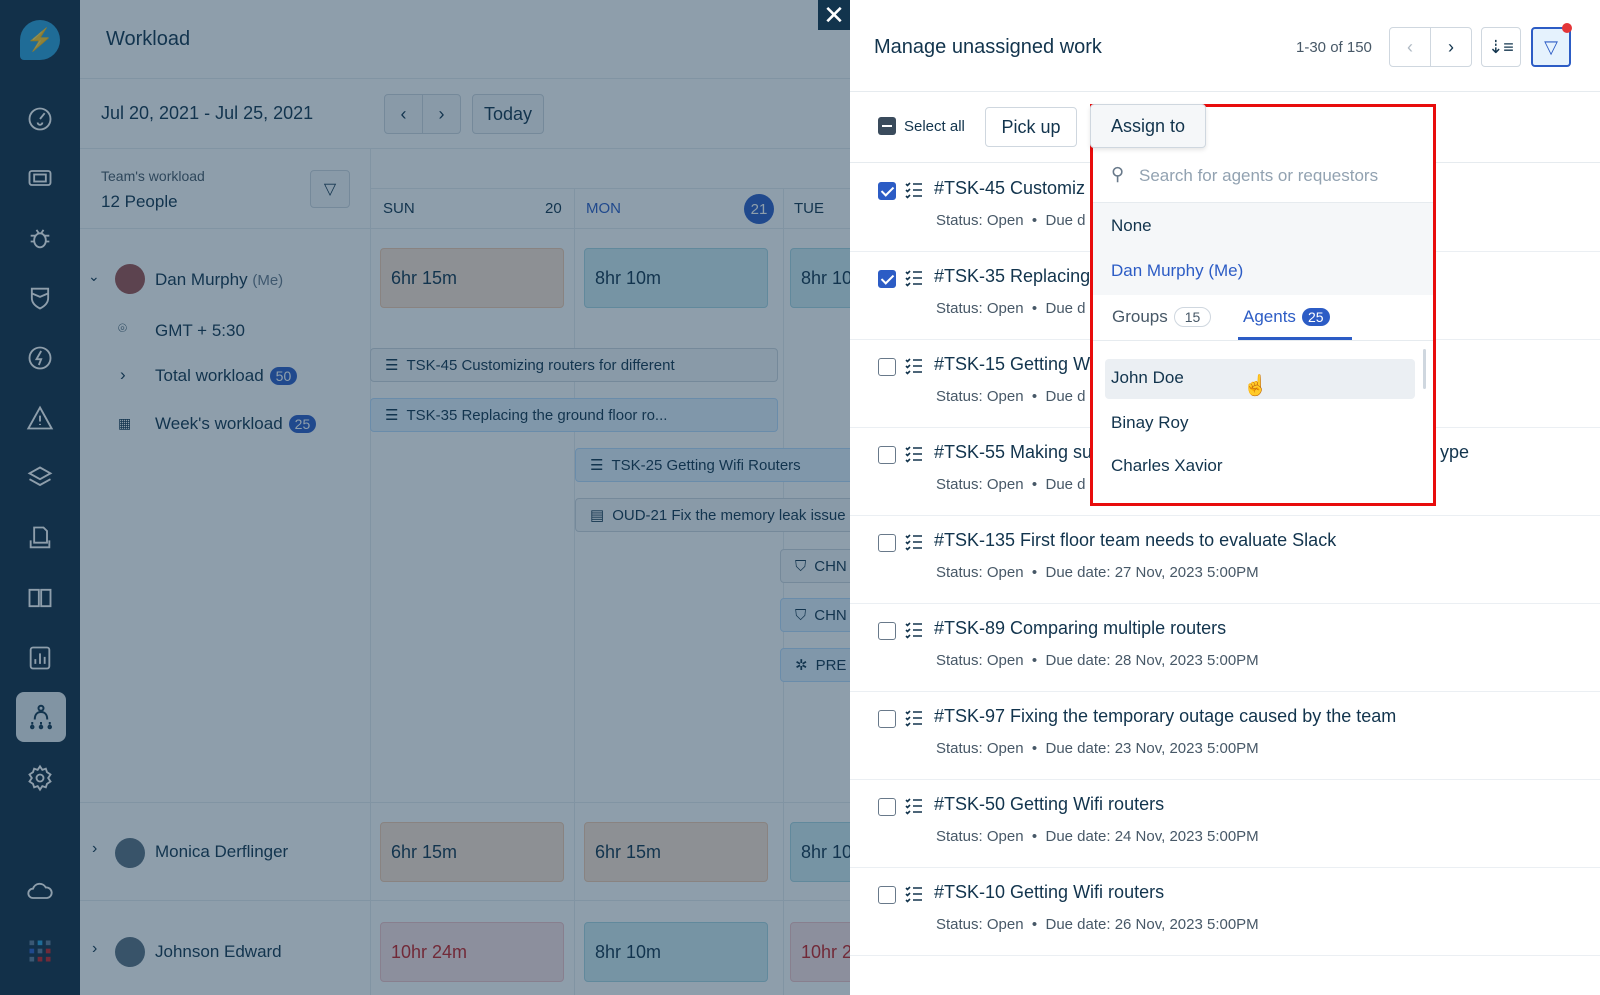  I want to click on search-icon: ⚲, so click(1118, 174).